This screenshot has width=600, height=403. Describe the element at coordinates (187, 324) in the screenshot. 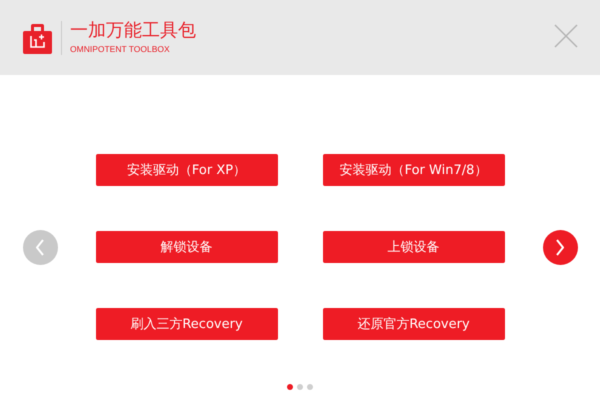

I see `action-button: 刷入三方Recovery` at that location.